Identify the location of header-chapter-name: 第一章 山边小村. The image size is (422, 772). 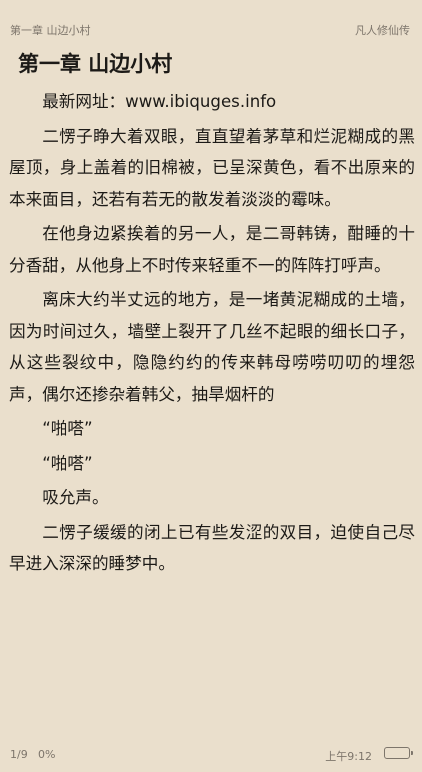
(50, 30).